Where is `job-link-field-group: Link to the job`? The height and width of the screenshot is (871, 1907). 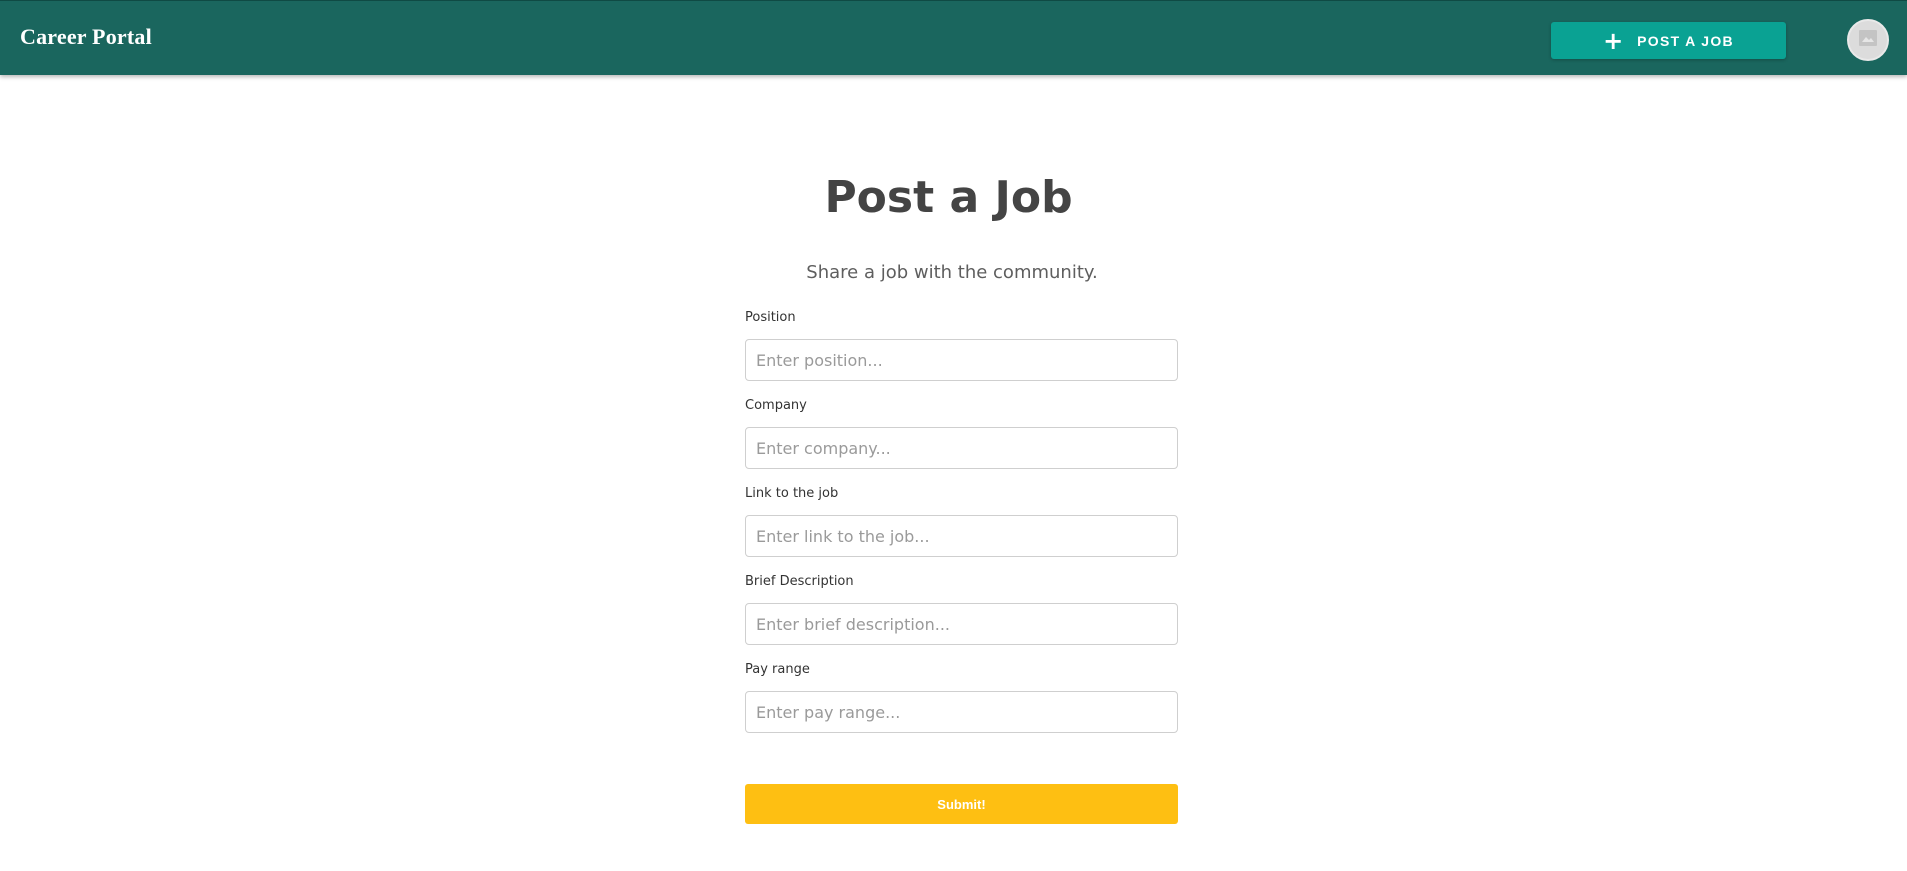
job-link-field-group: Link to the job is located at coordinates (961, 528).